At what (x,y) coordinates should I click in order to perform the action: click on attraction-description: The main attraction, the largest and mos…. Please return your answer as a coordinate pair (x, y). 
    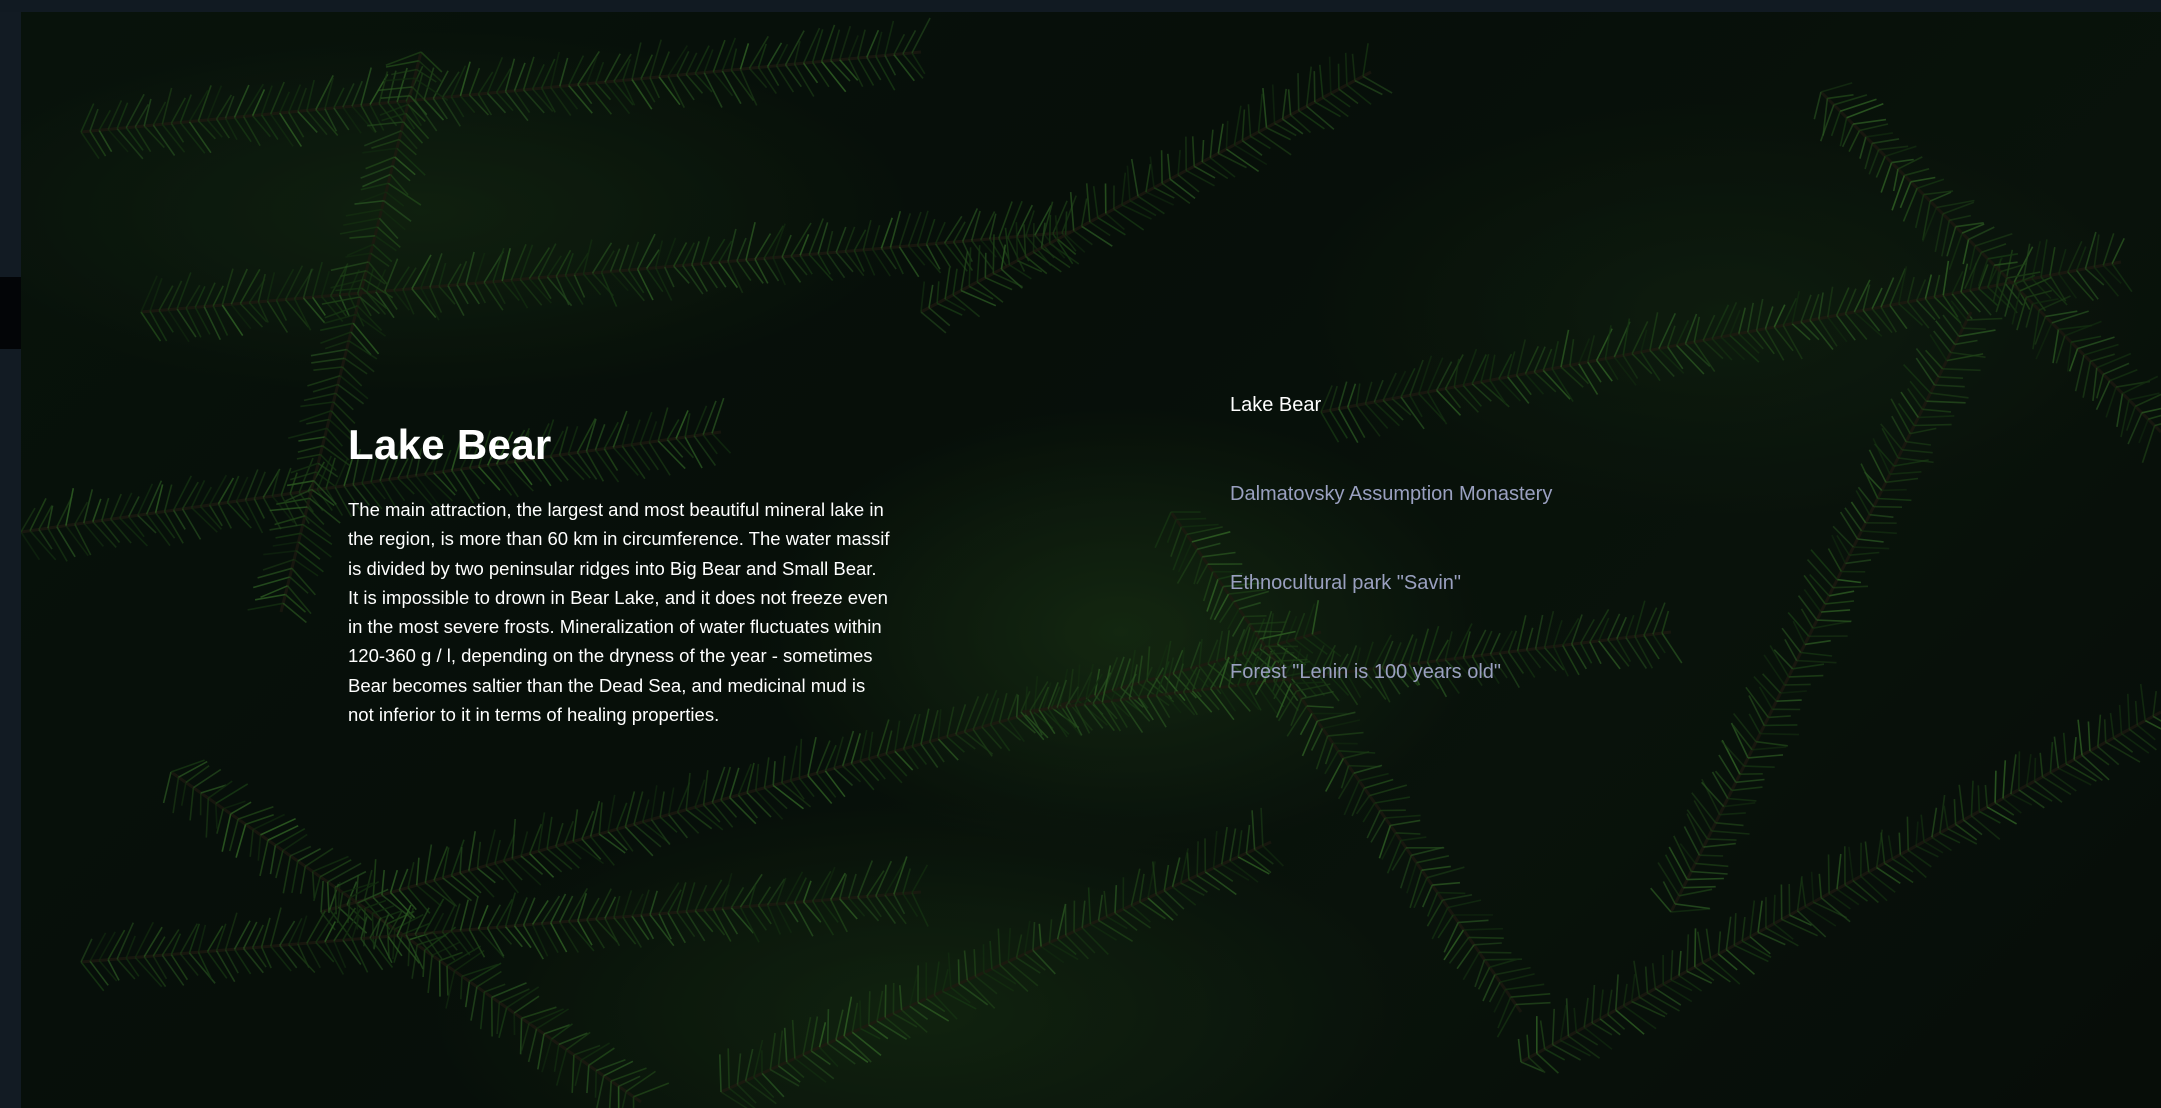
    Looking at the image, I should click on (622, 612).